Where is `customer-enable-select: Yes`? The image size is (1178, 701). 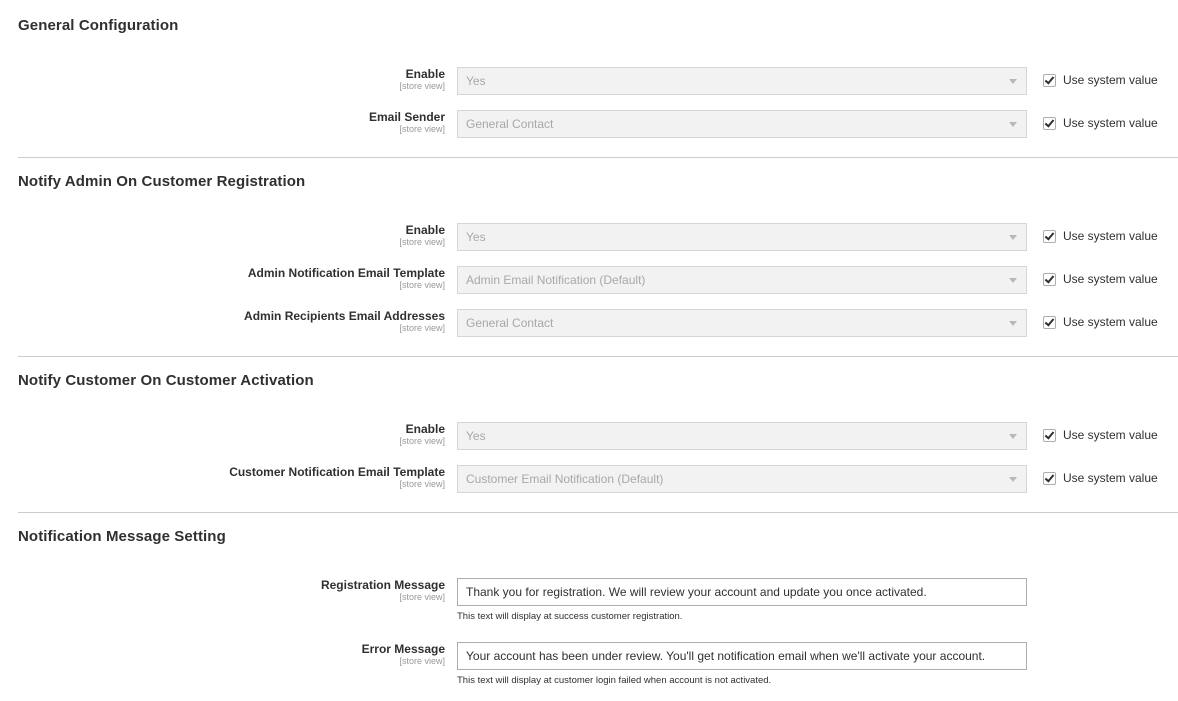 customer-enable-select: Yes is located at coordinates (742, 436).